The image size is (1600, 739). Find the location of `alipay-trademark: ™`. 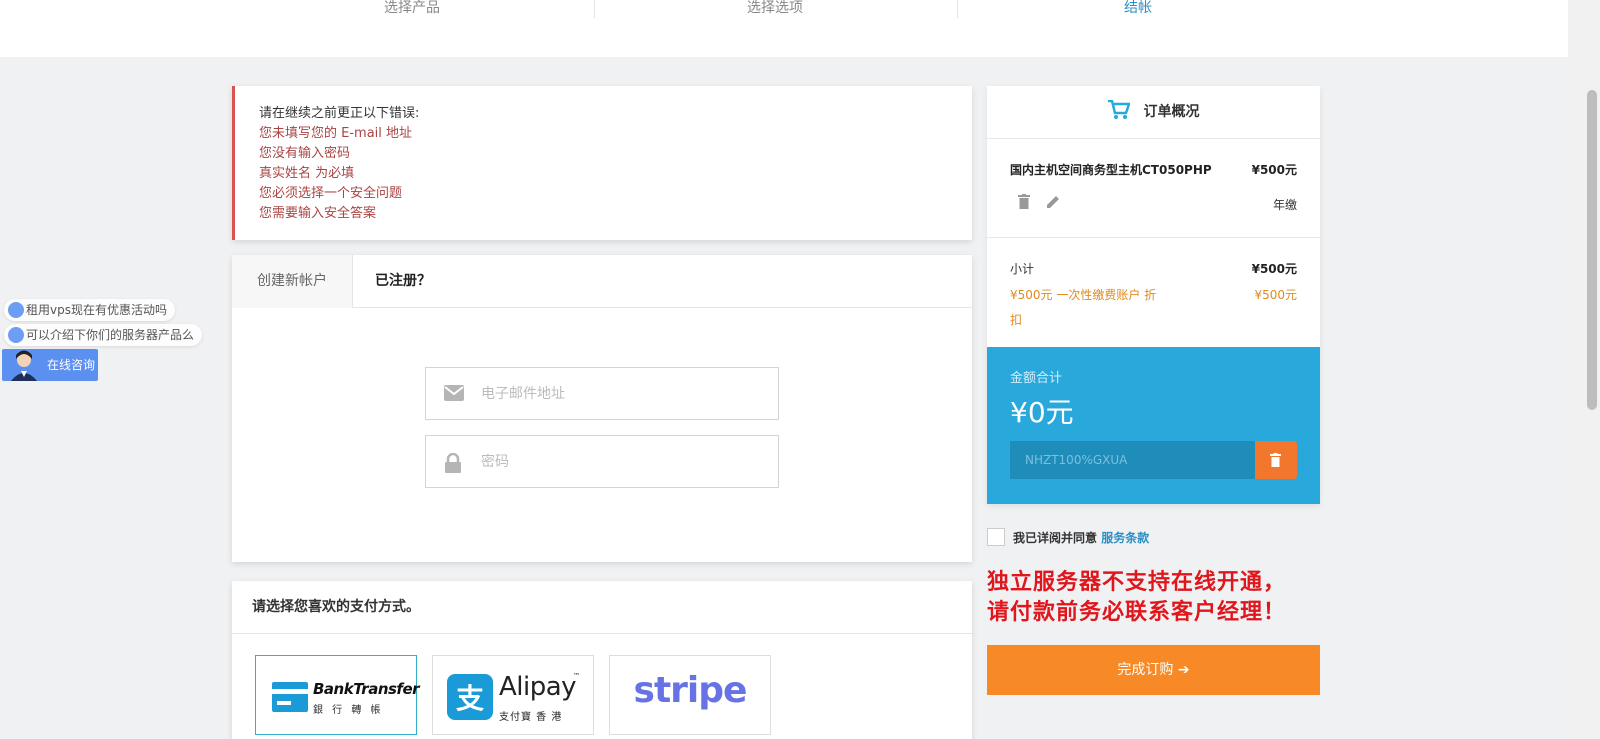

alipay-trademark: ™ is located at coordinates (576, 676).